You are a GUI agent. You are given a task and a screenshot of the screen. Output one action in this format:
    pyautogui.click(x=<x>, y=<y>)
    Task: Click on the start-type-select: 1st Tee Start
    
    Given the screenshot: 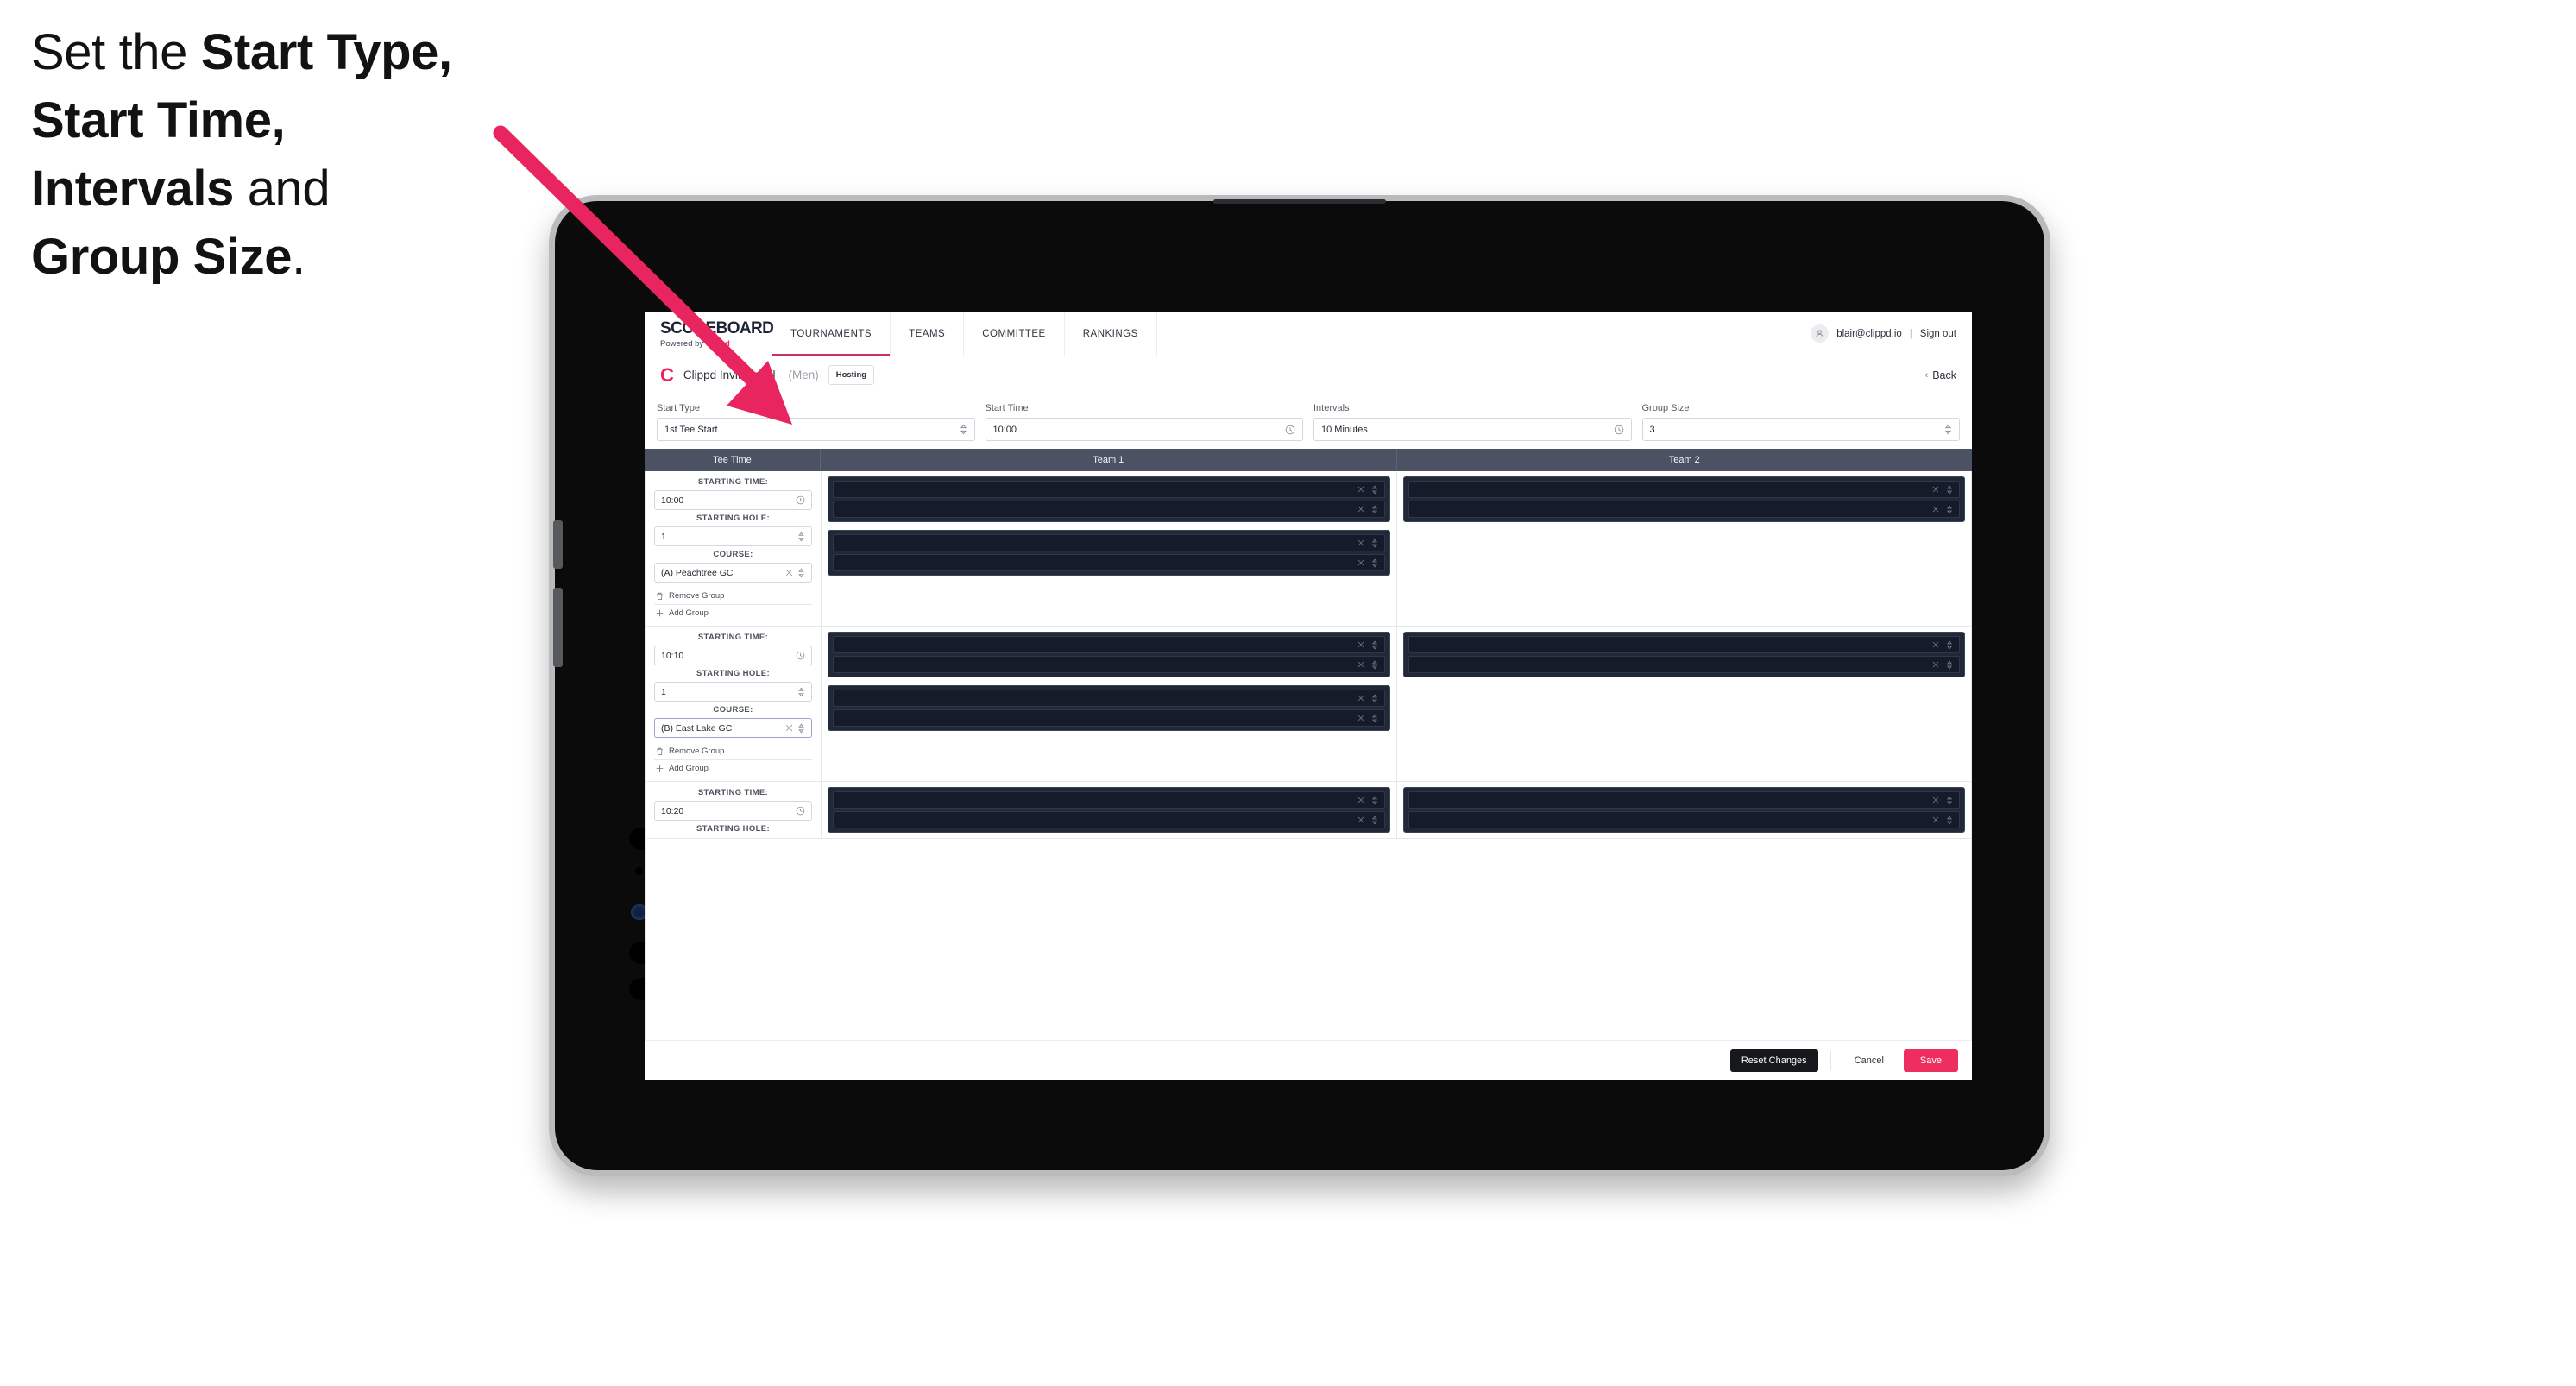 What is the action you would take?
    pyautogui.click(x=816, y=429)
    